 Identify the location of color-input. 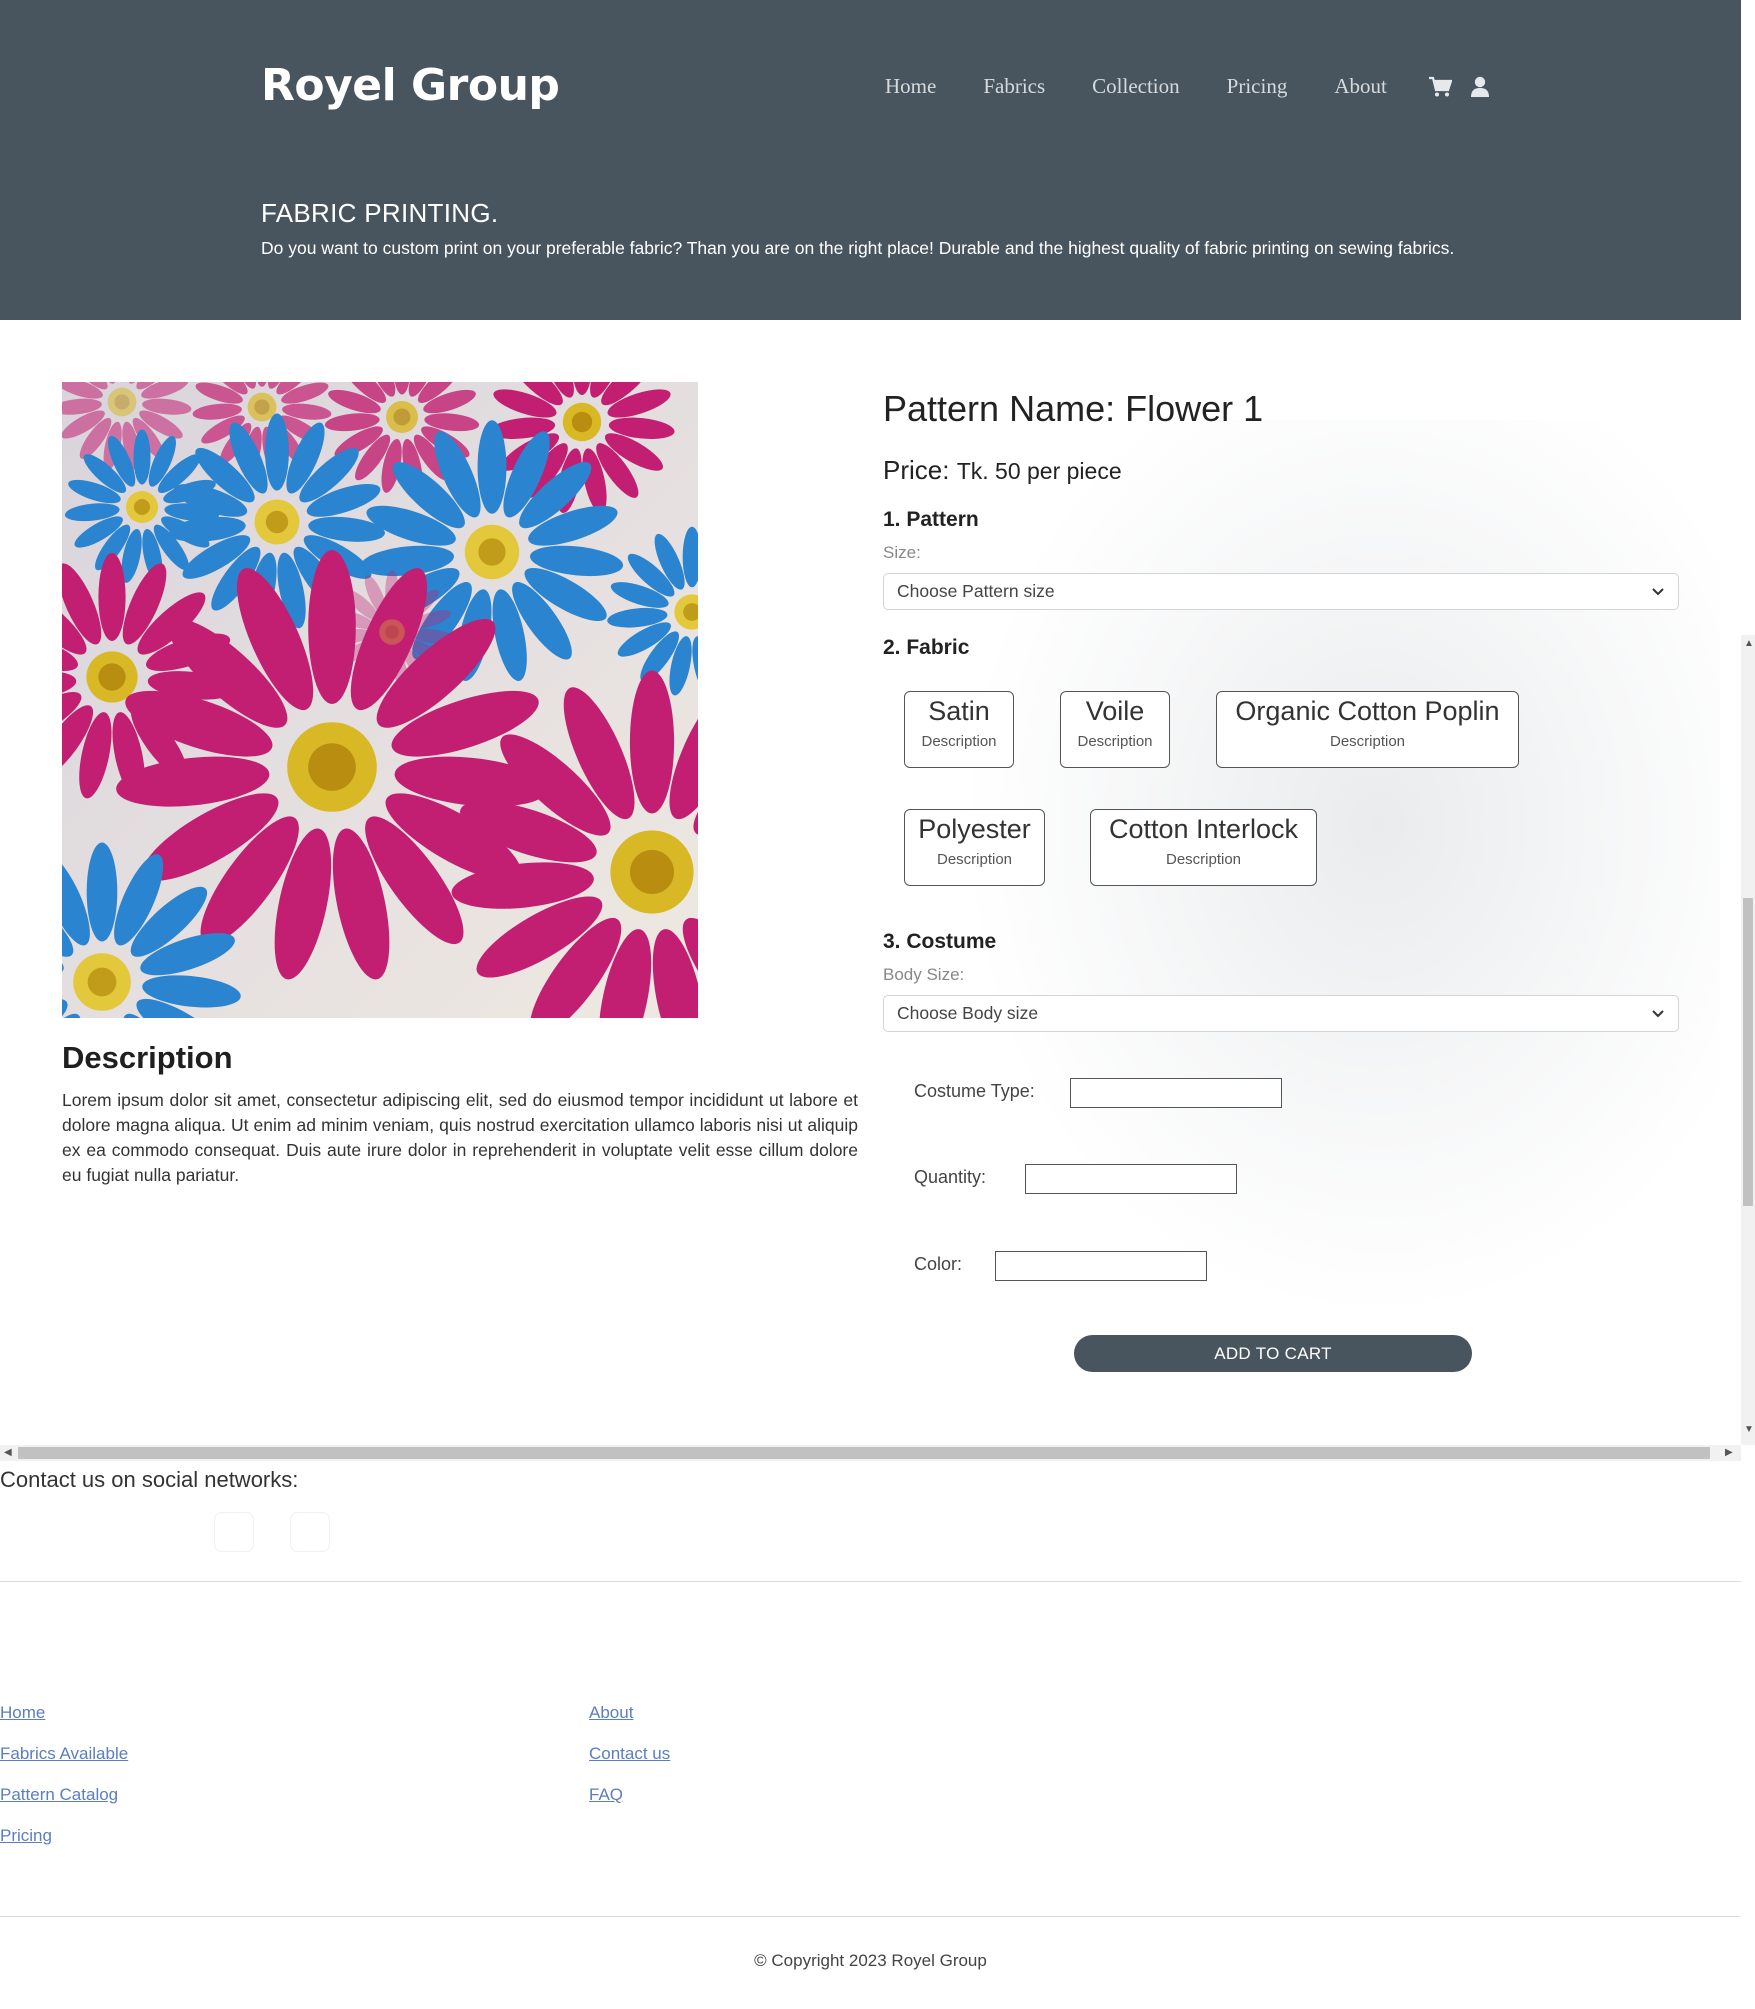
(1101, 1266).